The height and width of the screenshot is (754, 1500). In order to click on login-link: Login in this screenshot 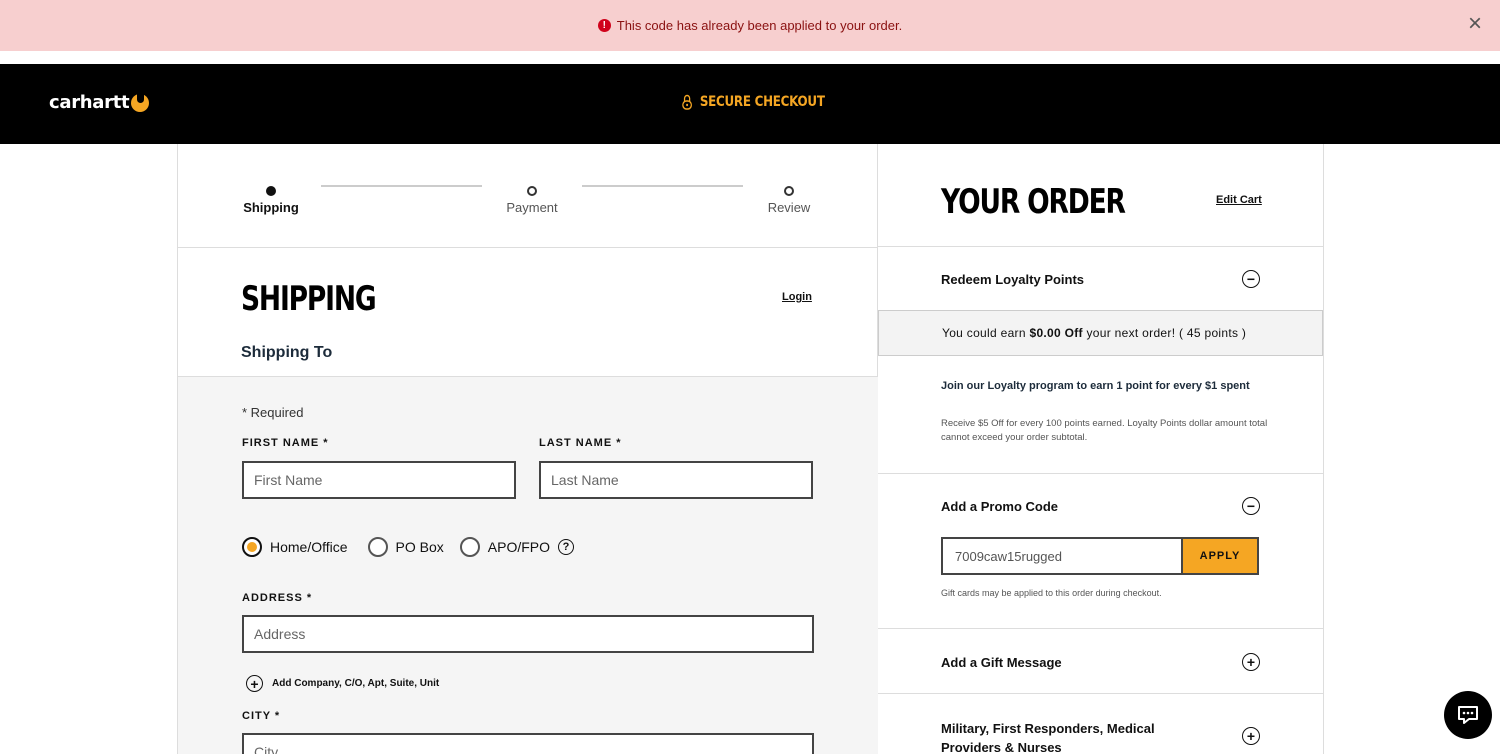, I will do `click(797, 297)`.